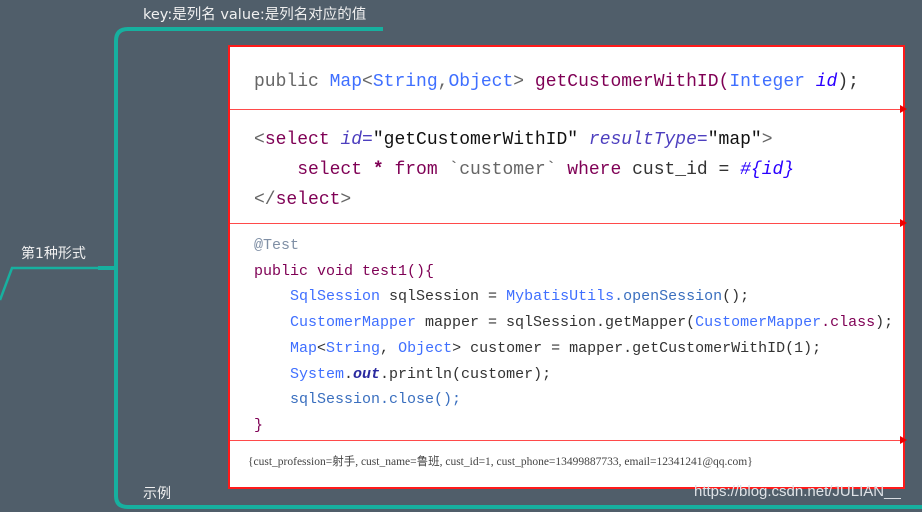 The image size is (922, 512). I want to click on code-token: resultType=, so click(648, 140).